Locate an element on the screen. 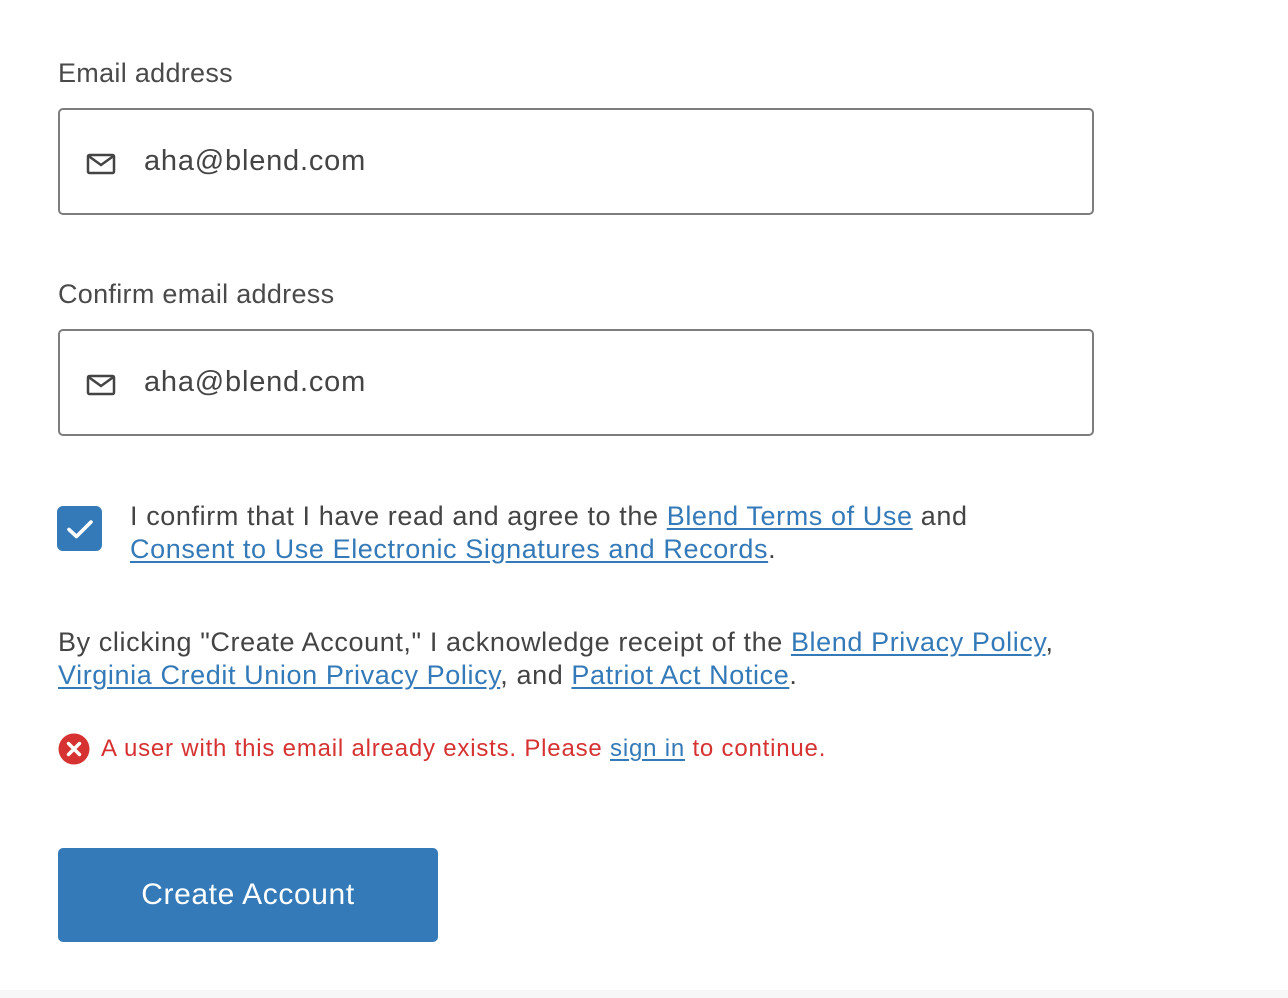 The height and width of the screenshot is (998, 1288). checkmark-icon is located at coordinates (79, 528).